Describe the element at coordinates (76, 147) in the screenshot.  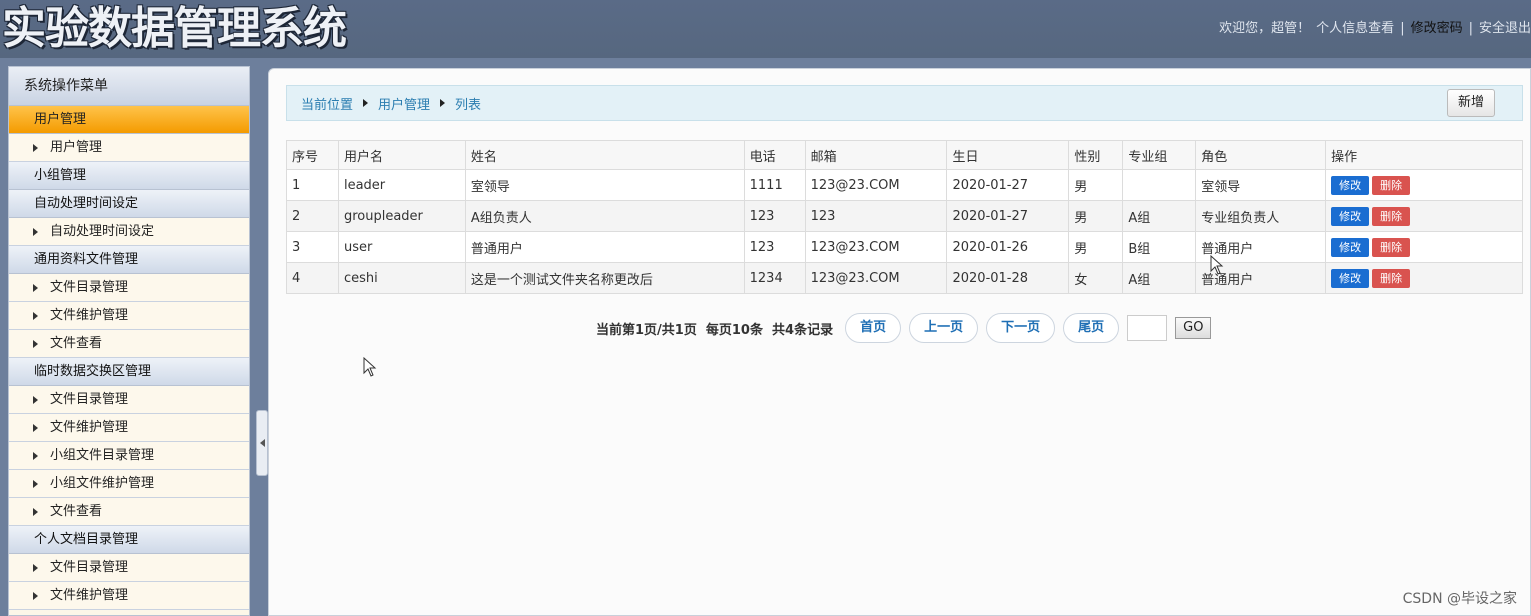
I see `menu-item-label: 用户管理` at that location.